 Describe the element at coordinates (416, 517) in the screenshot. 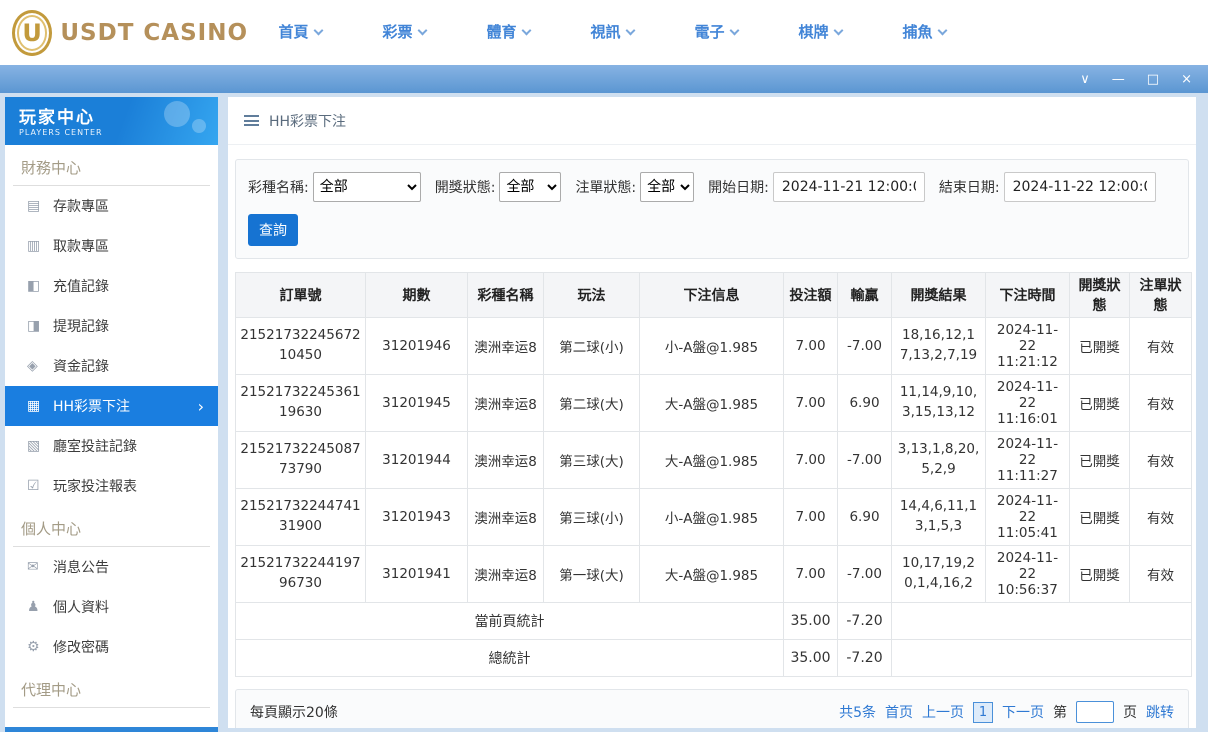

I see `cell-period: 31201943` at that location.